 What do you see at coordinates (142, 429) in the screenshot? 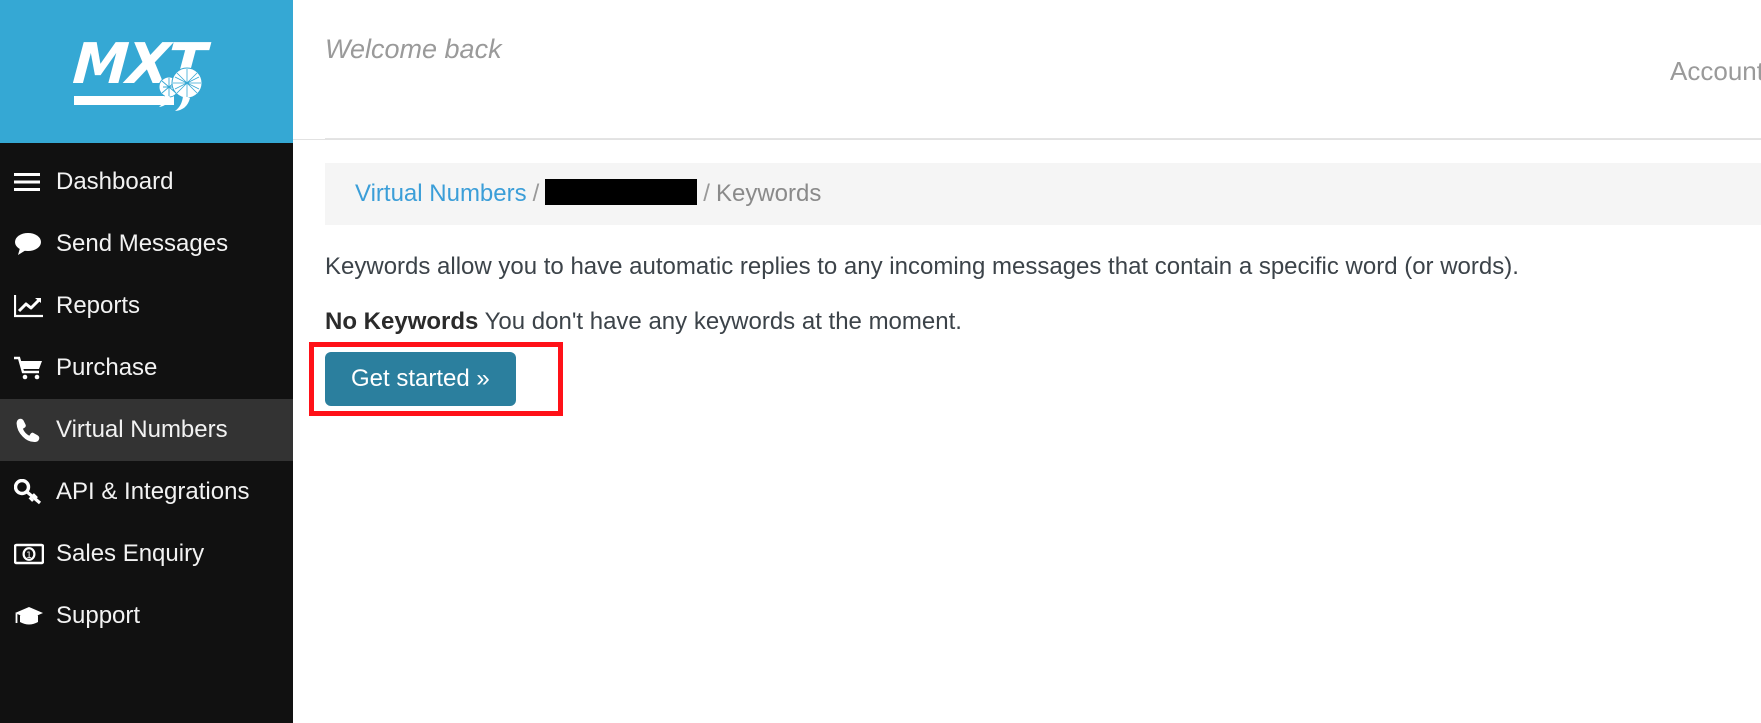
I see `sidebar-item-label: Virtual Numbers` at bounding box center [142, 429].